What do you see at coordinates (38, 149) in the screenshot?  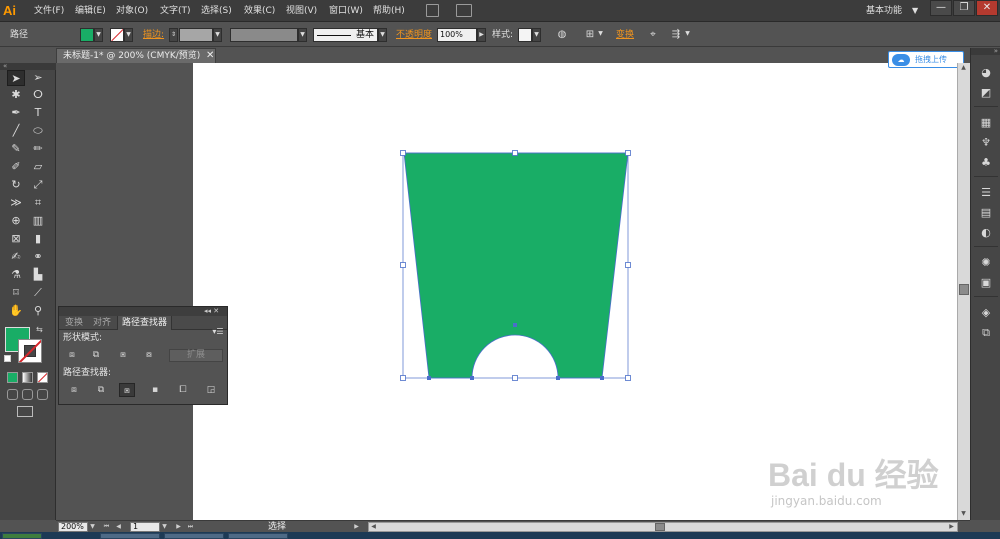 I see `pencil-tool-icon: ✏` at bounding box center [38, 149].